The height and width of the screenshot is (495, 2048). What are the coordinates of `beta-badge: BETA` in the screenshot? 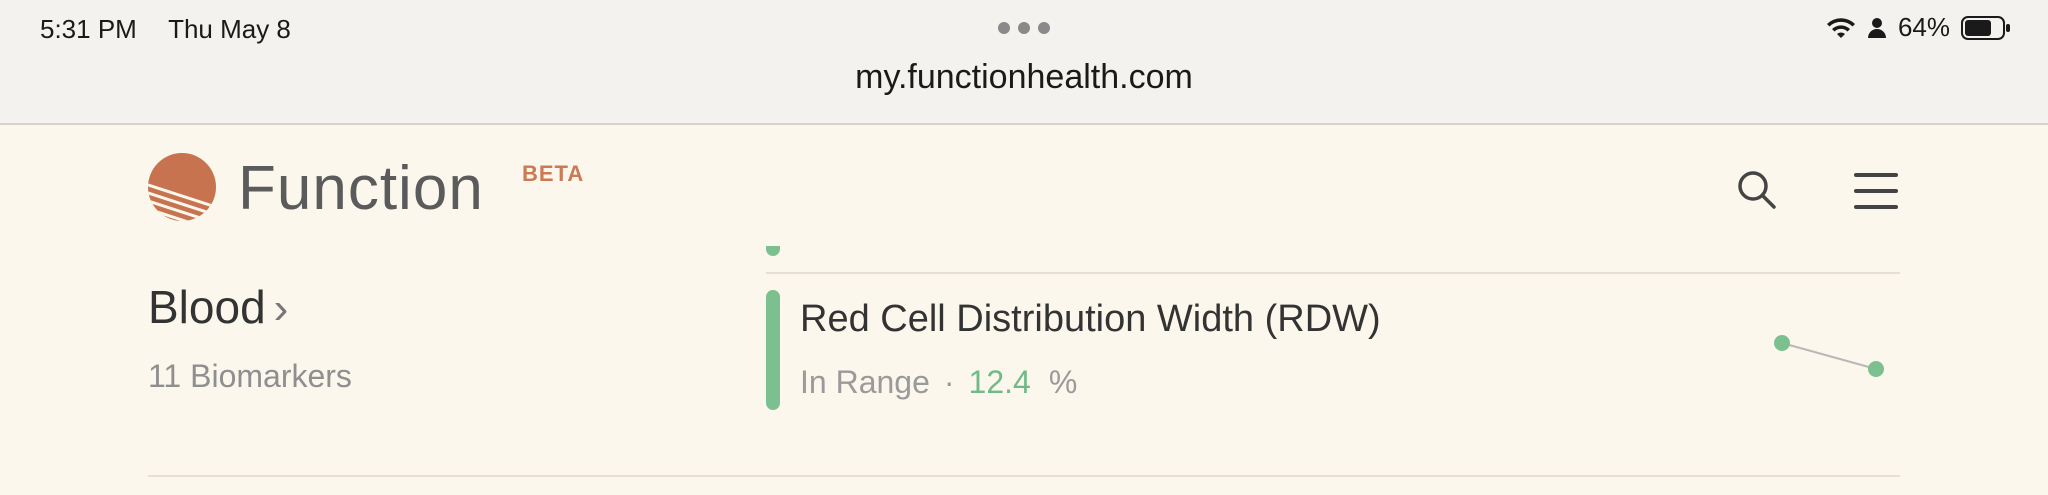 It's located at (553, 173).